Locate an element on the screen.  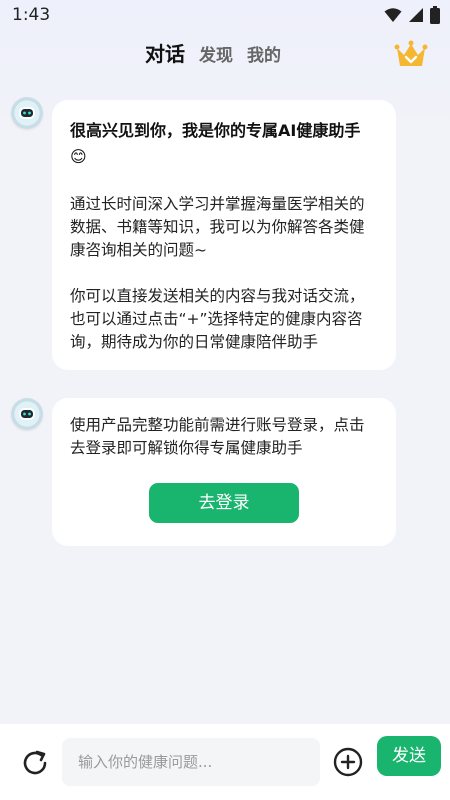
status-time: 1:43 is located at coordinates (31, 15).